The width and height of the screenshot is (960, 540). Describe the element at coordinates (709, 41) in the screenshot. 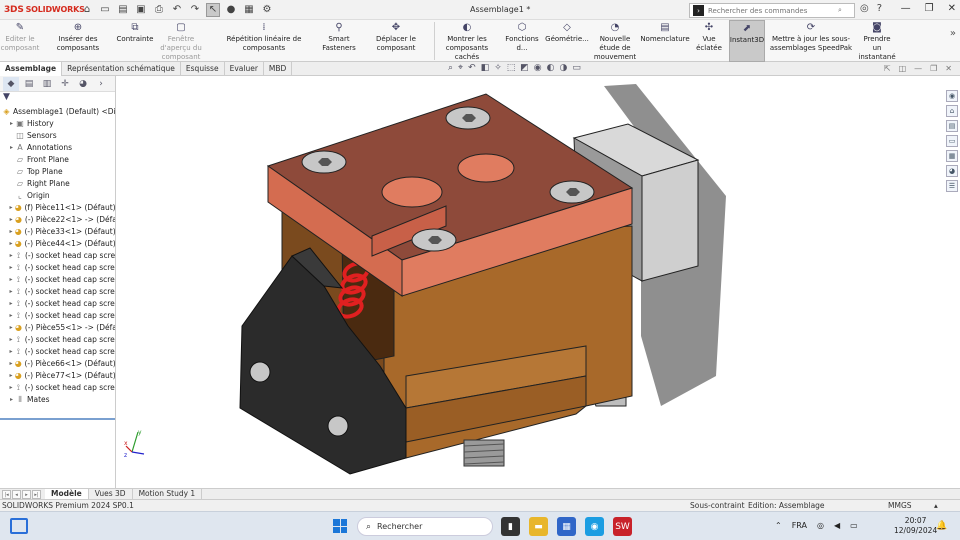

I see `exploded-view-button: ✣ Vue éclatée` at that location.